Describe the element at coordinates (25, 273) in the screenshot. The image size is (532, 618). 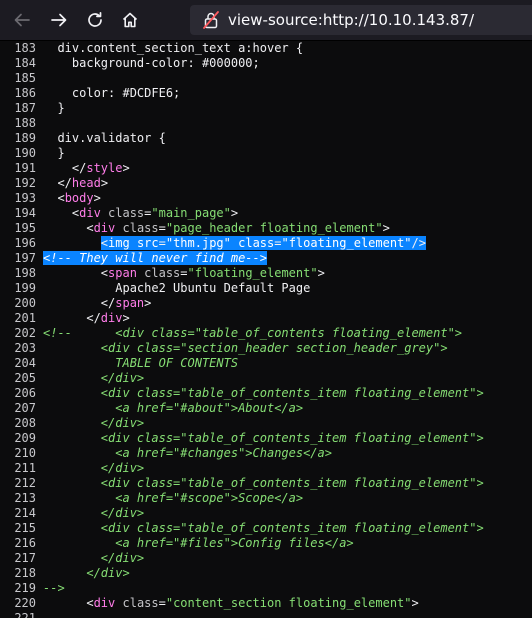
I see `line-number: 198` at that location.